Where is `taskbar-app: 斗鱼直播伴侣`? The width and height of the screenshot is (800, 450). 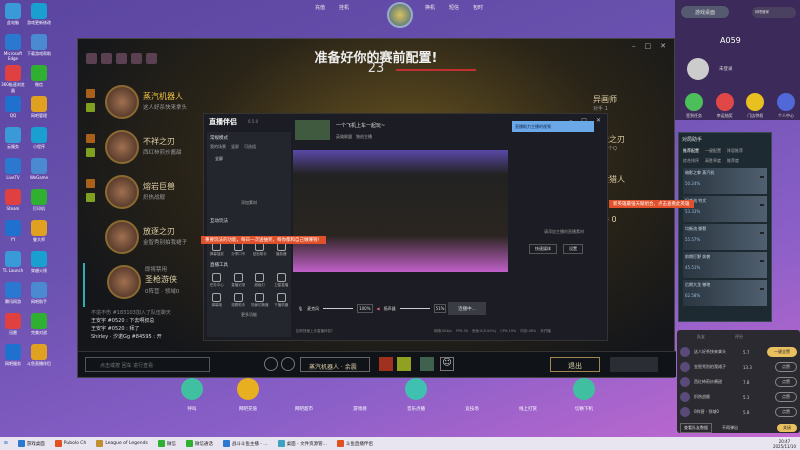 taskbar-app: 斗鱼直播伴侣 is located at coordinates (354, 443).